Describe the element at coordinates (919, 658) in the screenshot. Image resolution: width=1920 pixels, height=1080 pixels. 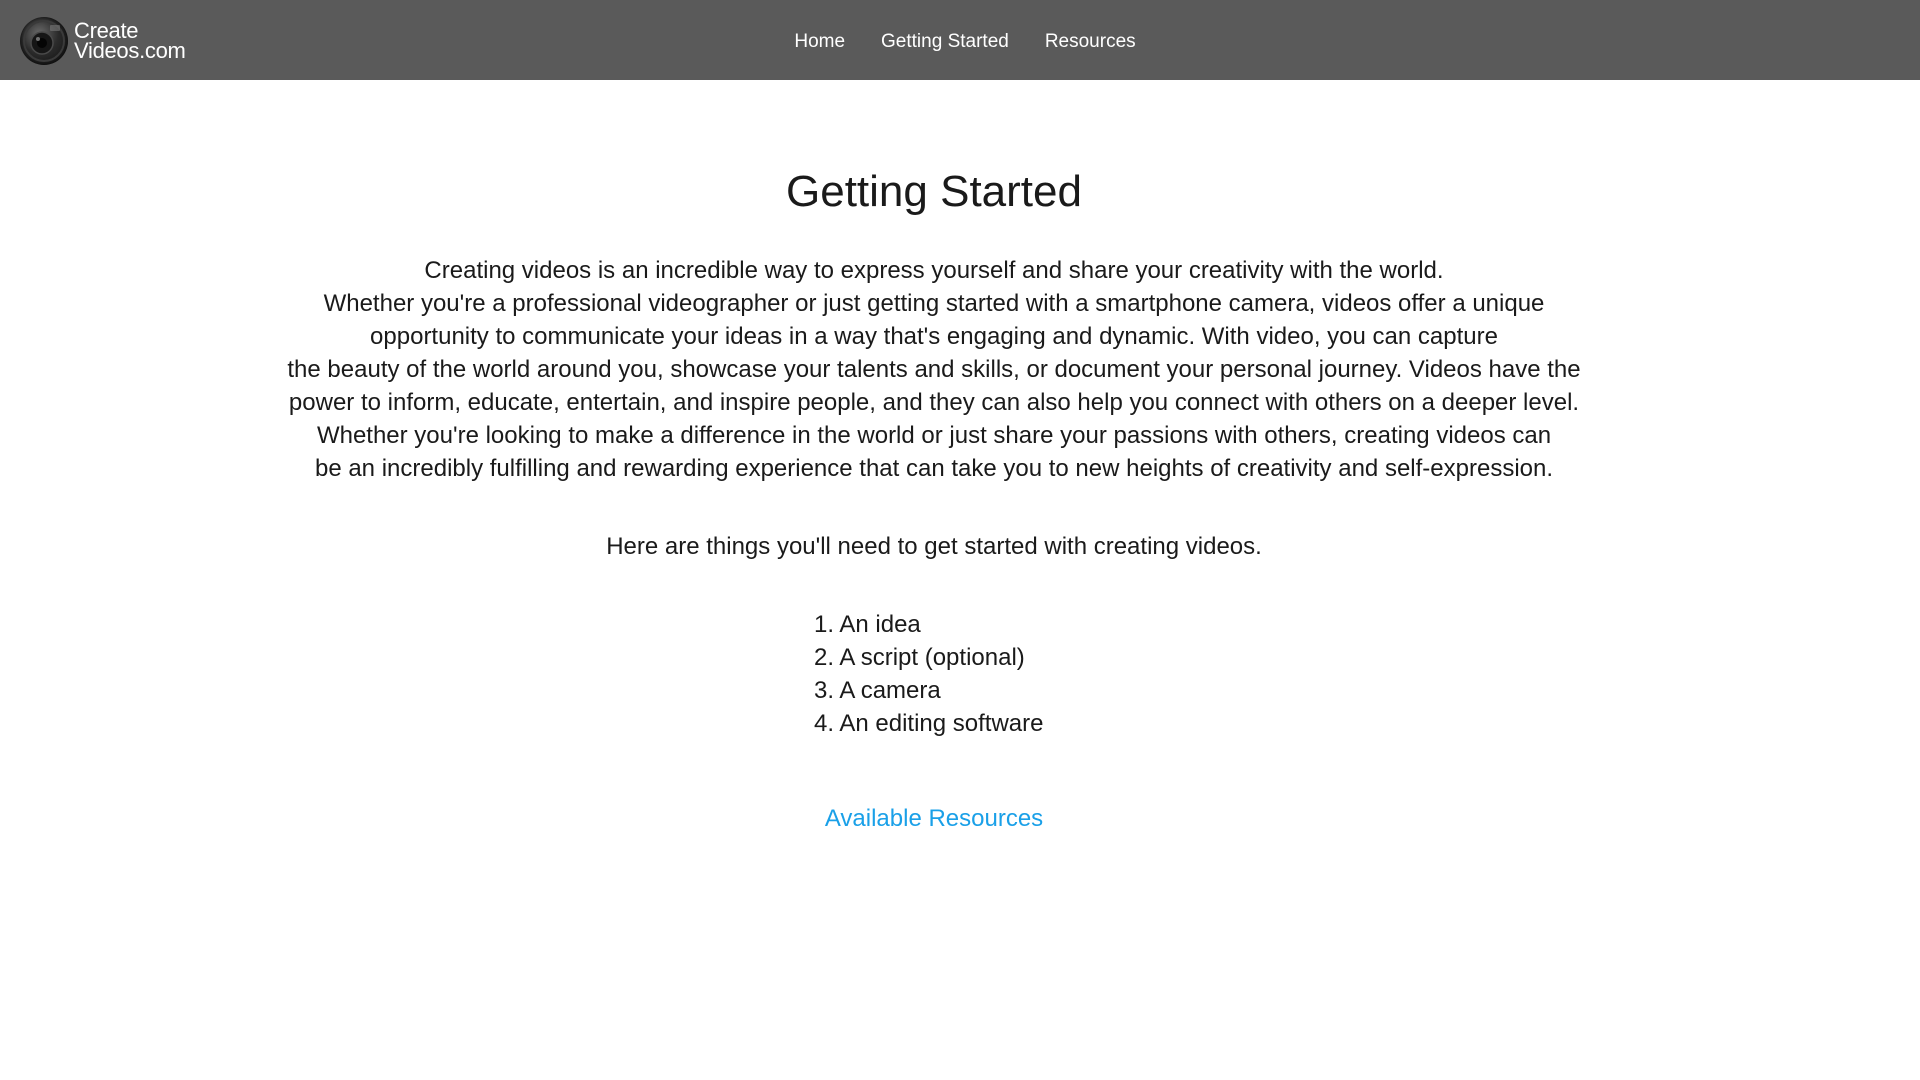
I see `list-item: 2. A script (optional)` at that location.